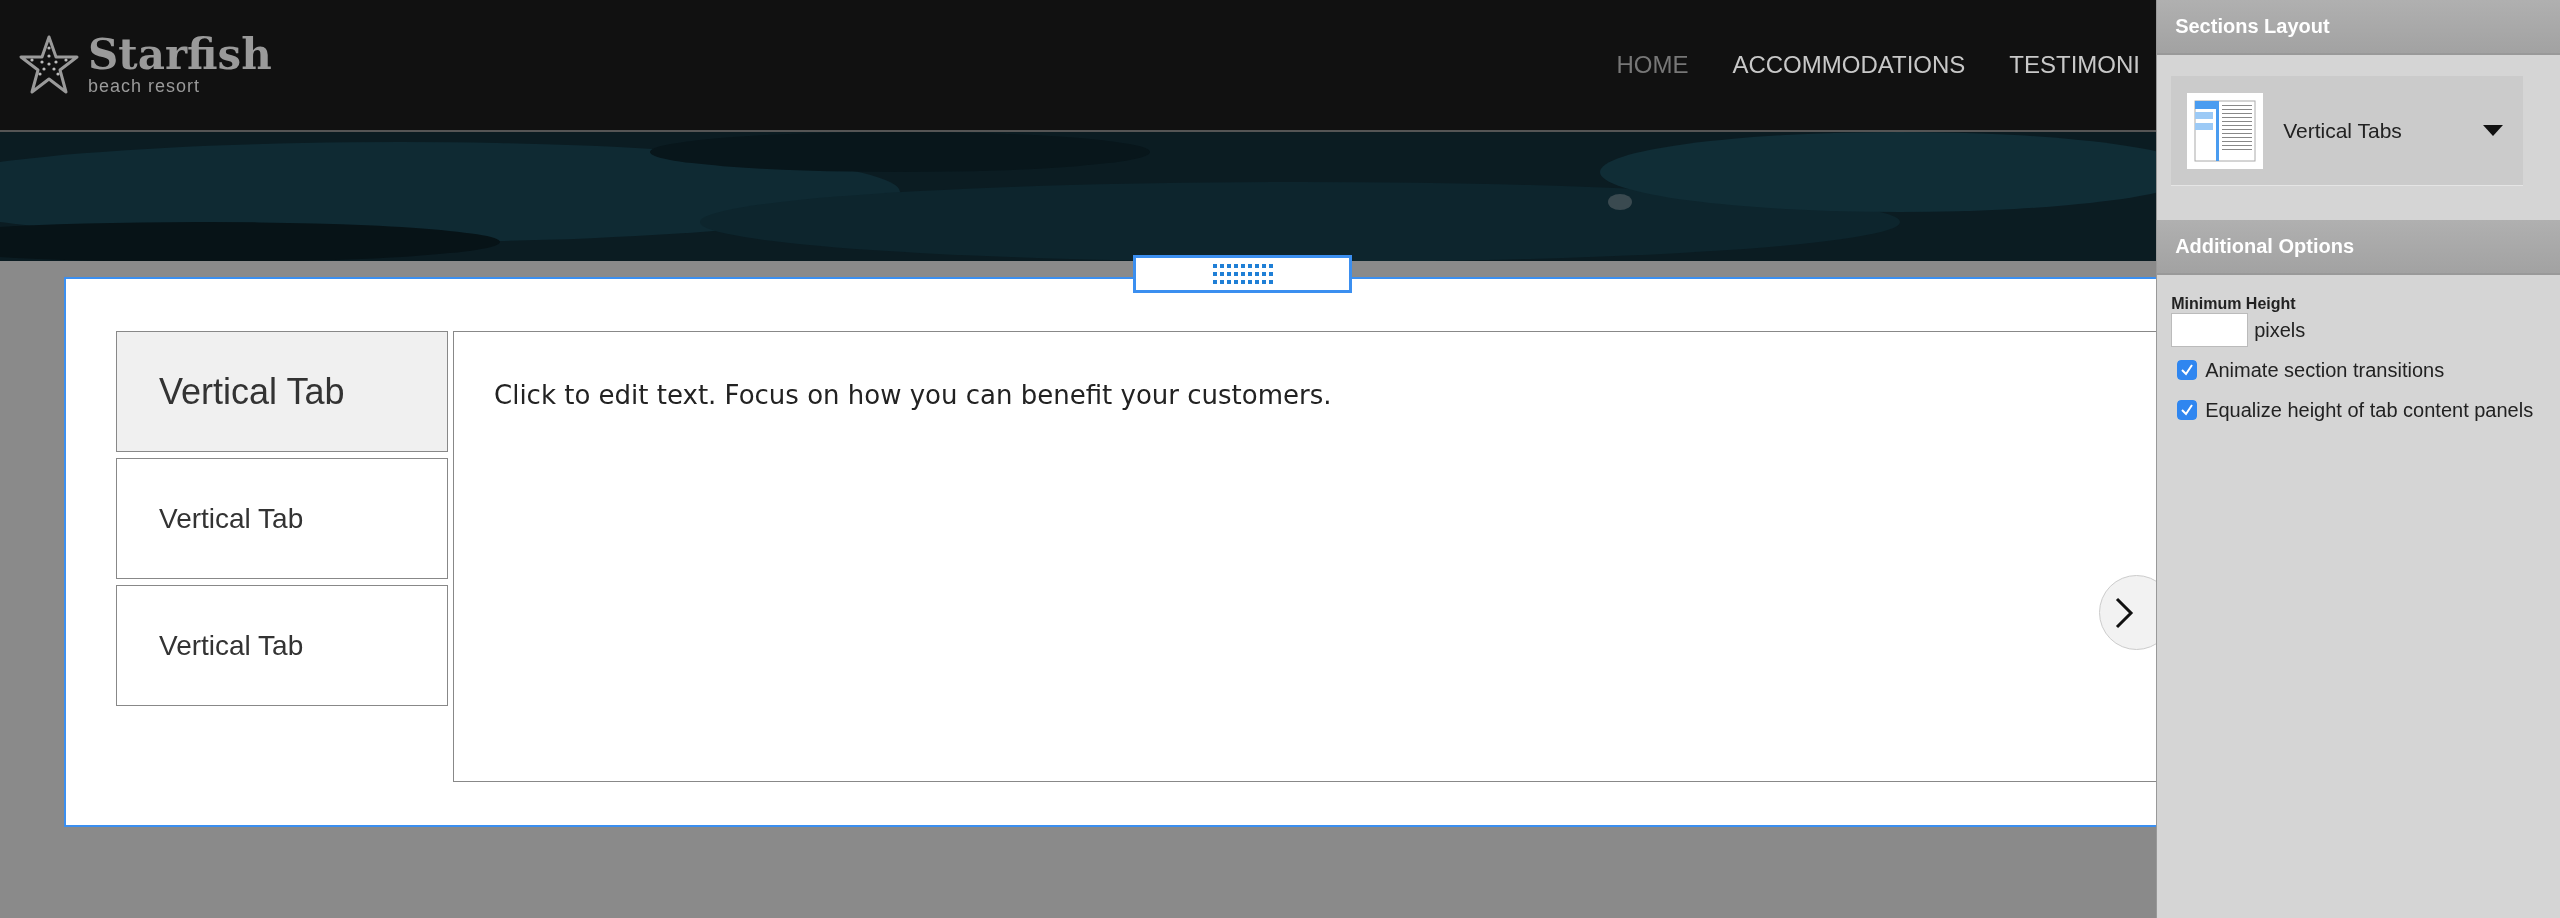 The height and width of the screenshot is (918, 2560). I want to click on checkbox-label: Animate section transitions, so click(2325, 370).